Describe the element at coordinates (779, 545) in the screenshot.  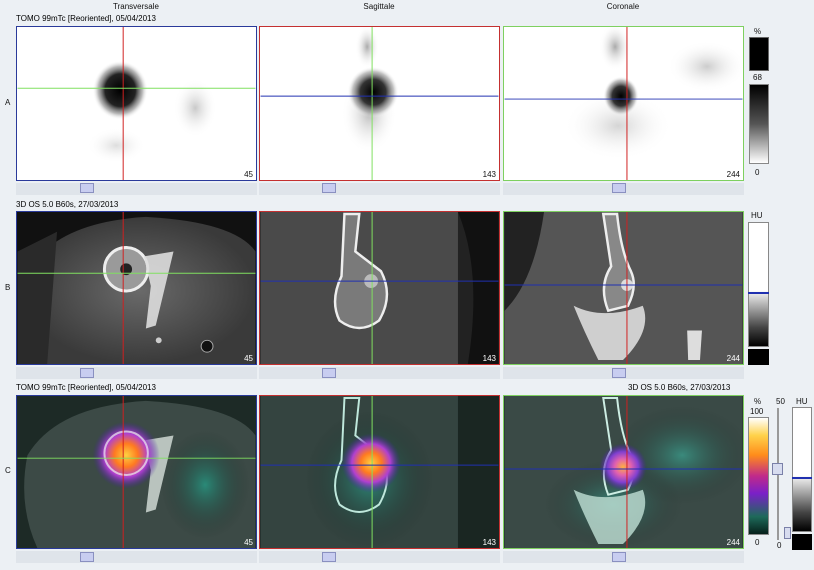
I see `blend-min: 0` at that location.